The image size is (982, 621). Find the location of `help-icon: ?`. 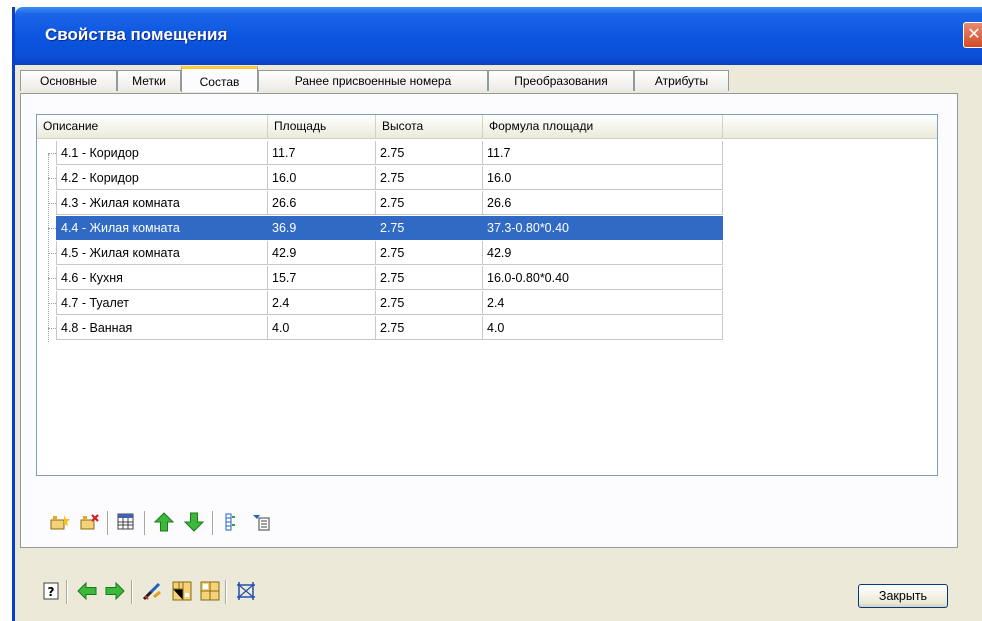

help-icon: ? is located at coordinates (51, 591).